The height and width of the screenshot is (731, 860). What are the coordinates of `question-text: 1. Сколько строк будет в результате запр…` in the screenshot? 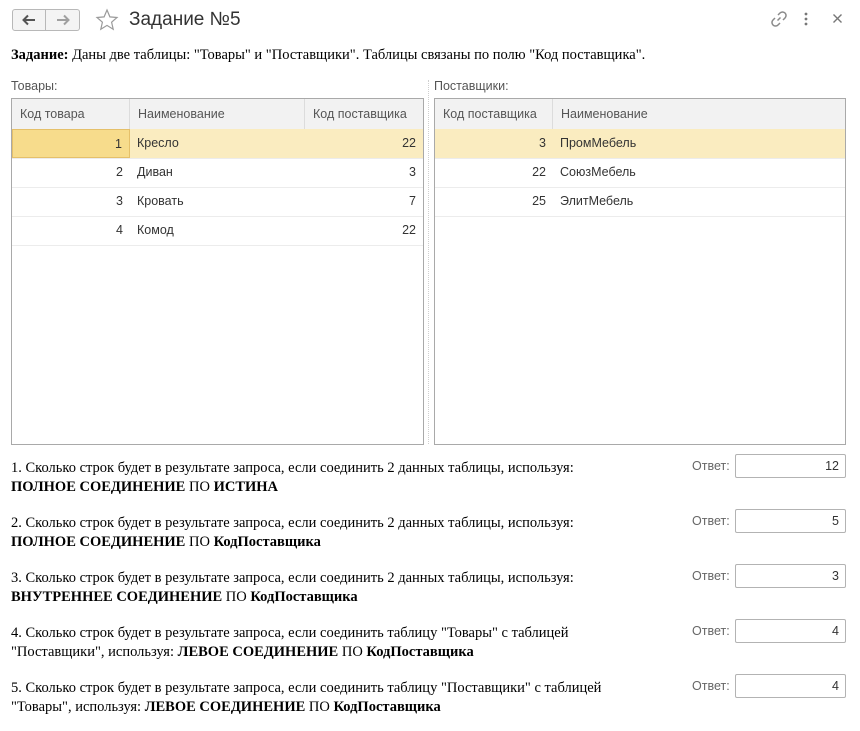 It's located at (292, 468).